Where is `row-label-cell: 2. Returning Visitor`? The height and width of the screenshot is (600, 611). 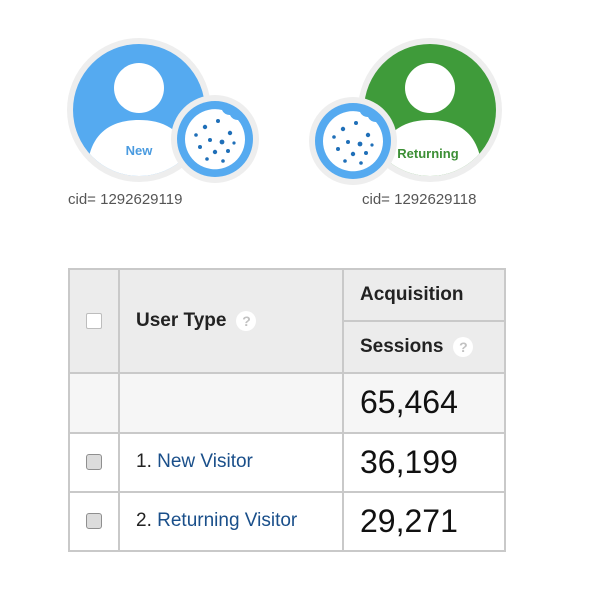 row-label-cell: 2. Returning Visitor is located at coordinates (231, 521).